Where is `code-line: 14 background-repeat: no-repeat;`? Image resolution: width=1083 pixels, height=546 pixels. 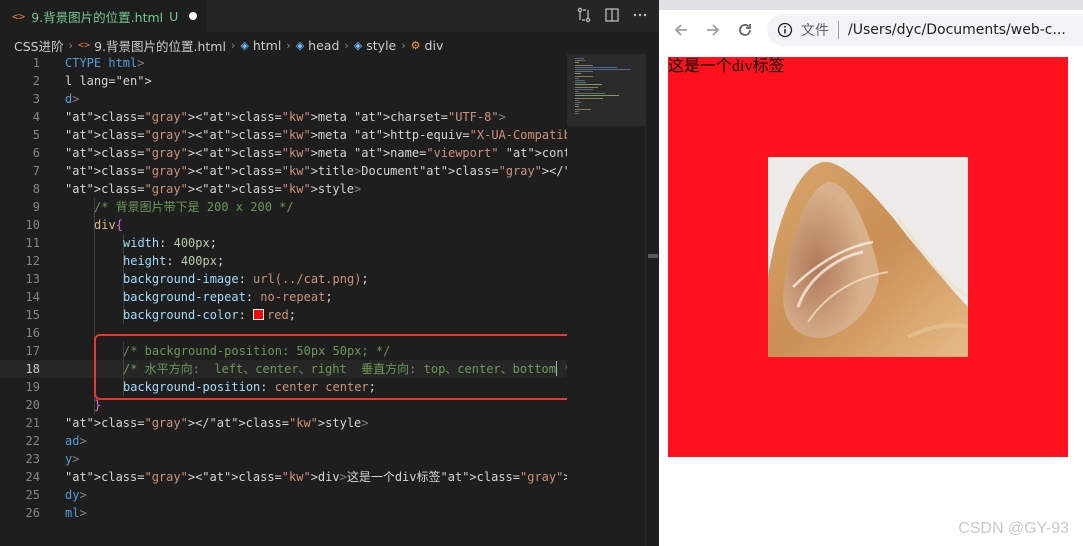 code-line: 14 background-repeat: no-repeat; is located at coordinates (283, 297).